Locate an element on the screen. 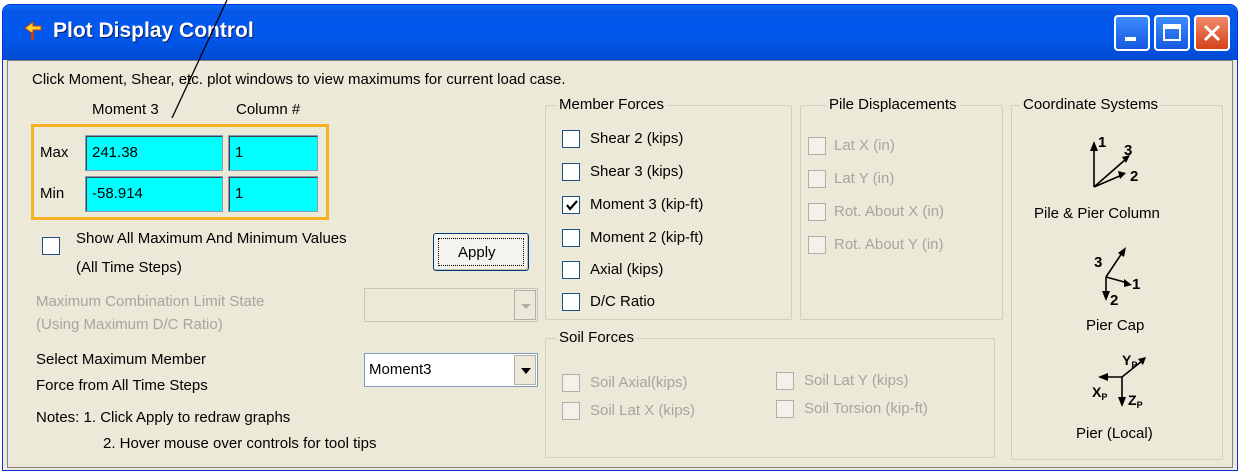  window-title: Plot Display Control is located at coordinates (153, 30).